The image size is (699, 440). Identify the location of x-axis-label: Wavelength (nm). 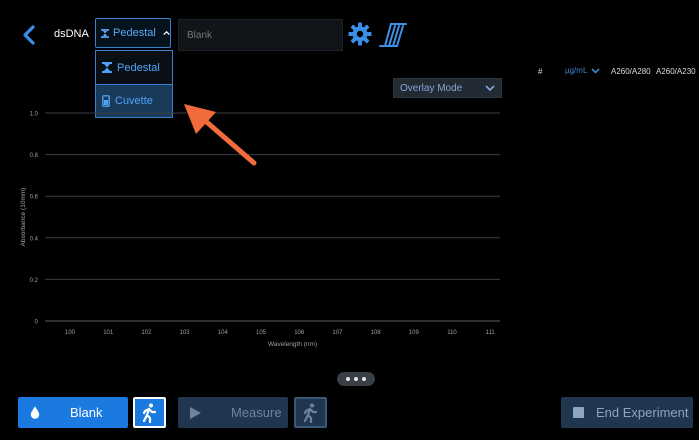
(292, 344).